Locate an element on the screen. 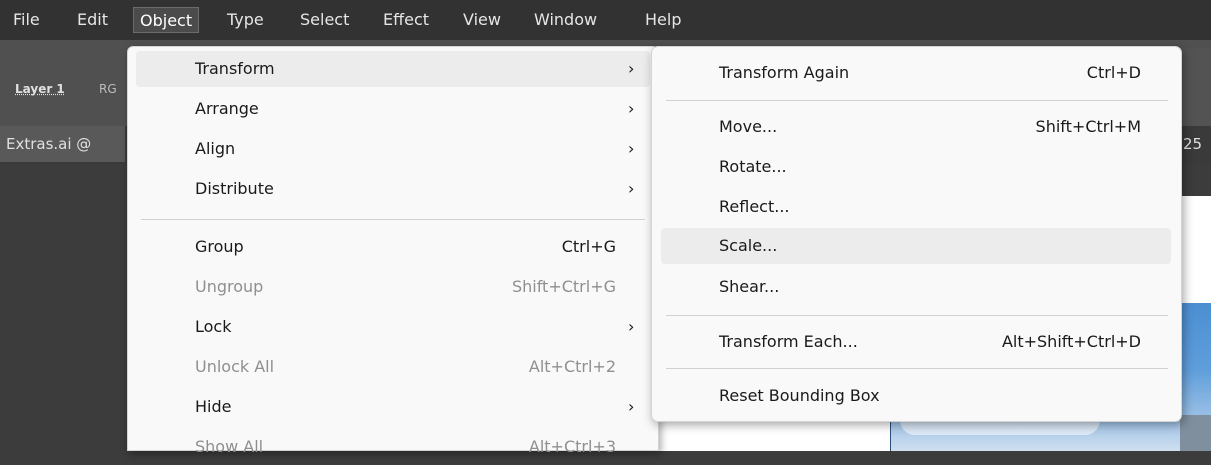 The width and height of the screenshot is (1211, 465). menu-file: File is located at coordinates (26, 21).